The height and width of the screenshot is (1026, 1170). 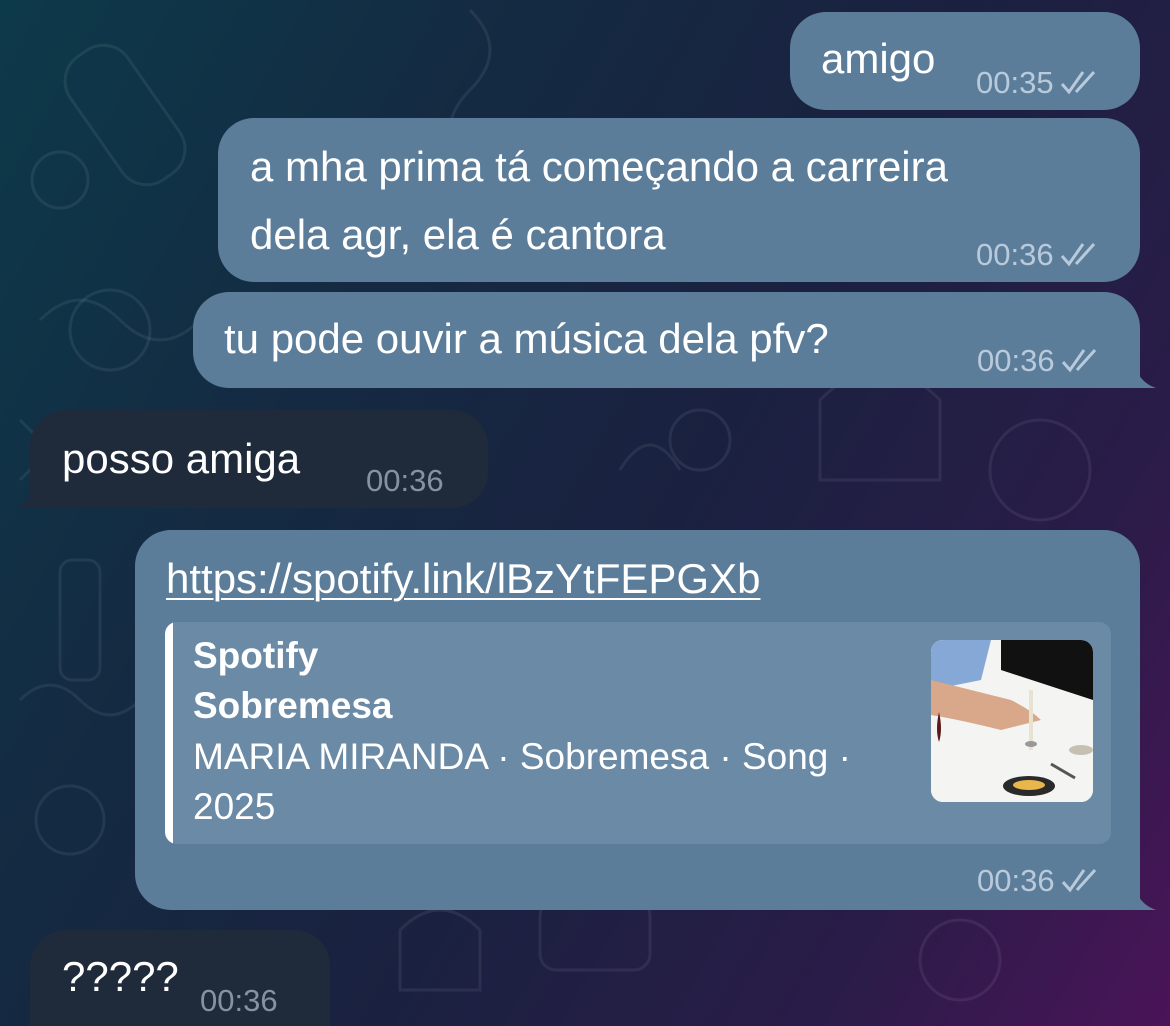 I want to click on preview-description: MARIA MIRANDA · Sobremesa · Song · 2025, so click(x=522, y=781).